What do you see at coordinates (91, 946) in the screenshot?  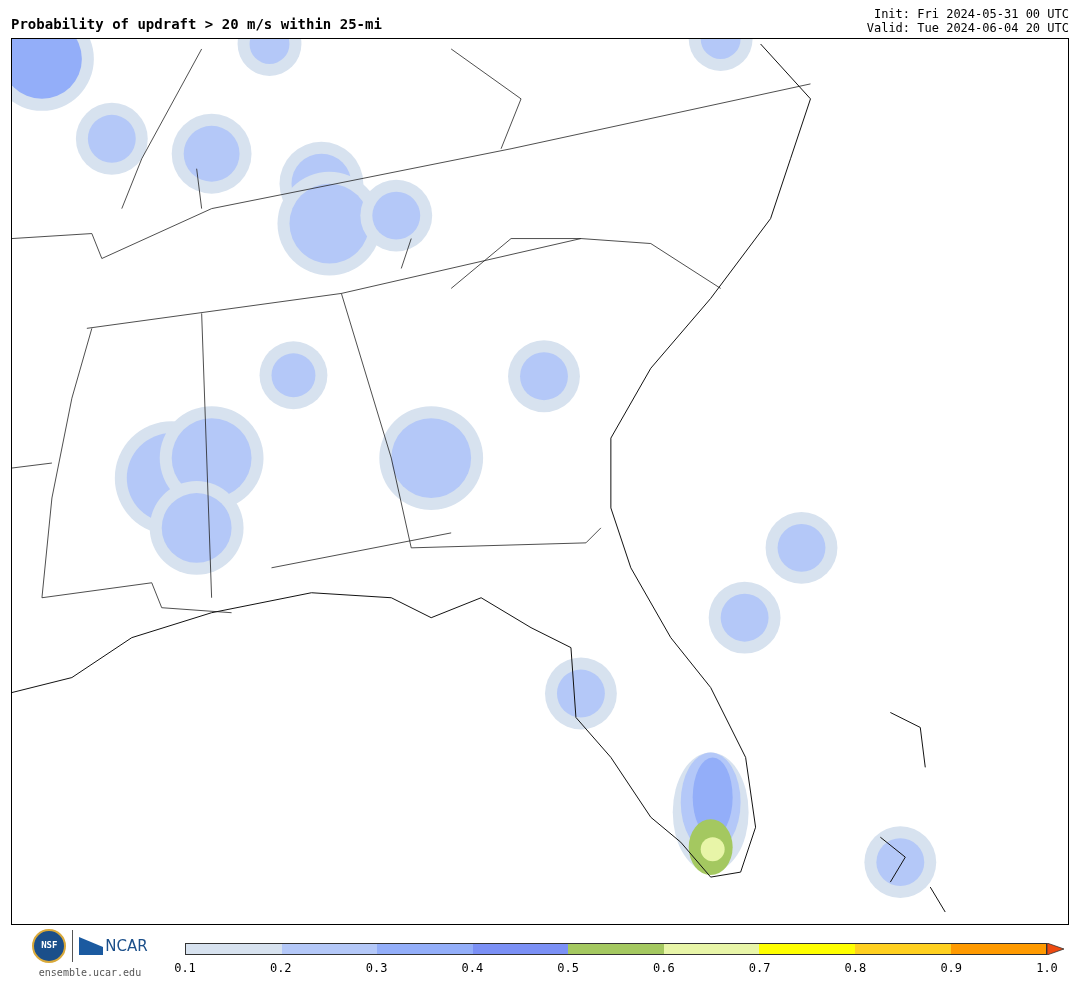 I see `ncar-mark-icon` at bounding box center [91, 946].